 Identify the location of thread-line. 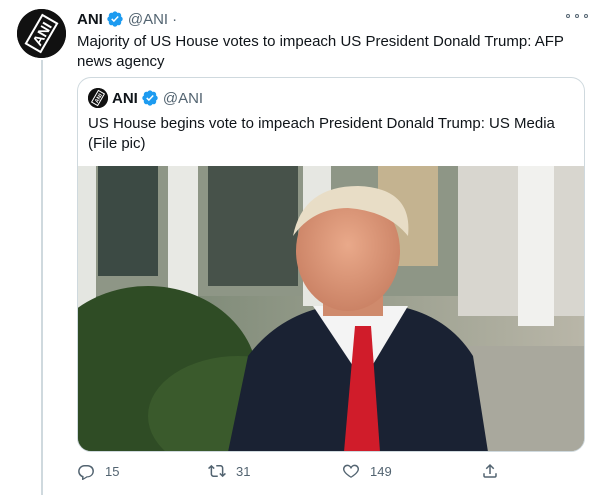
(42, 277).